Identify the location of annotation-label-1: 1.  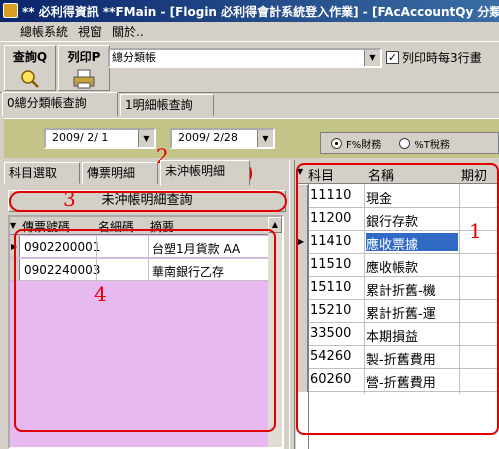
(475, 231).